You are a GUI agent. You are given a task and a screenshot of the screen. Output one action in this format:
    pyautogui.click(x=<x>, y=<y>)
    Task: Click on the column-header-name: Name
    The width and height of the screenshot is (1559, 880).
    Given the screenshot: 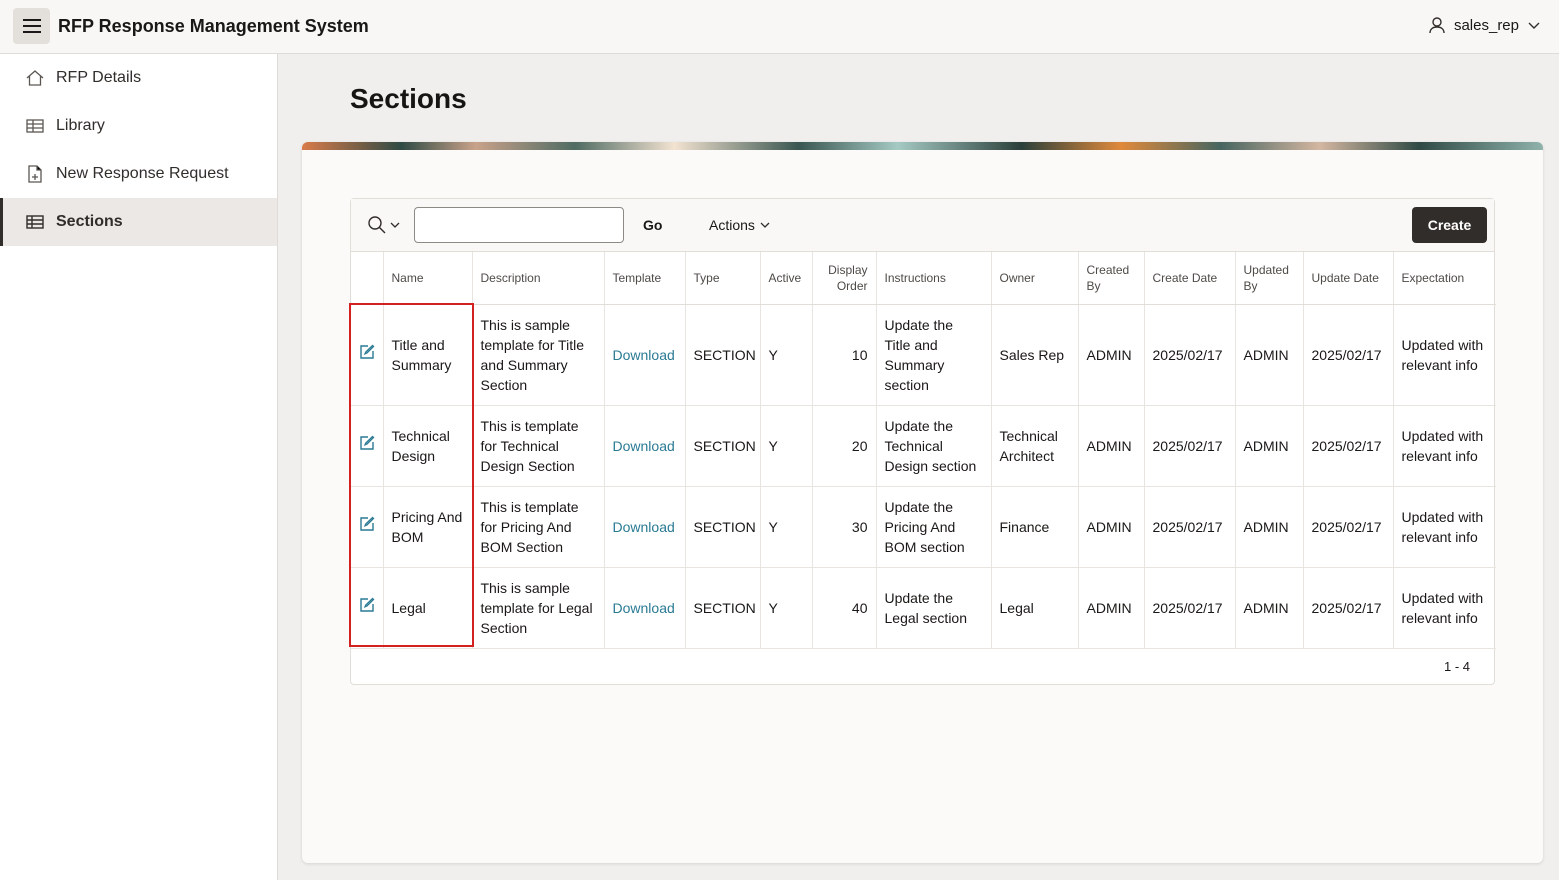 What is the action you would take?
    pyautogui.click(x=428, y=278)
    